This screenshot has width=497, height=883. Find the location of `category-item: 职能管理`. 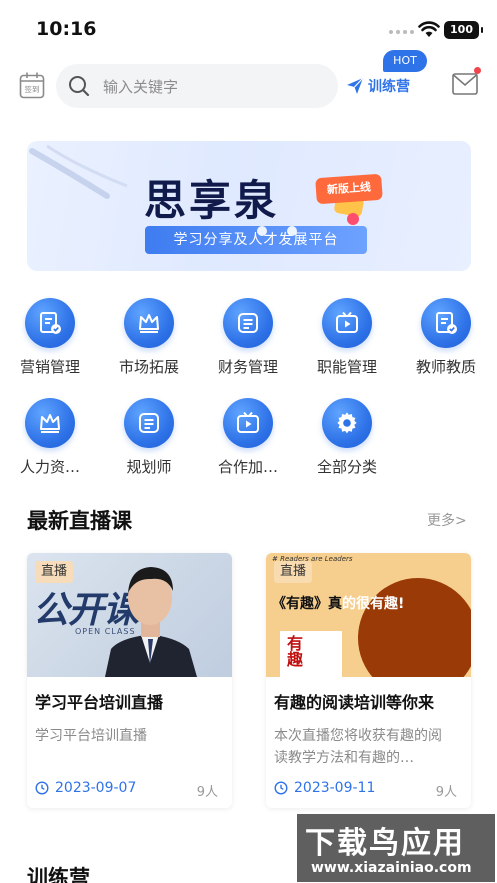

category-item: 职能管理 is located at coordinates (347, 337).